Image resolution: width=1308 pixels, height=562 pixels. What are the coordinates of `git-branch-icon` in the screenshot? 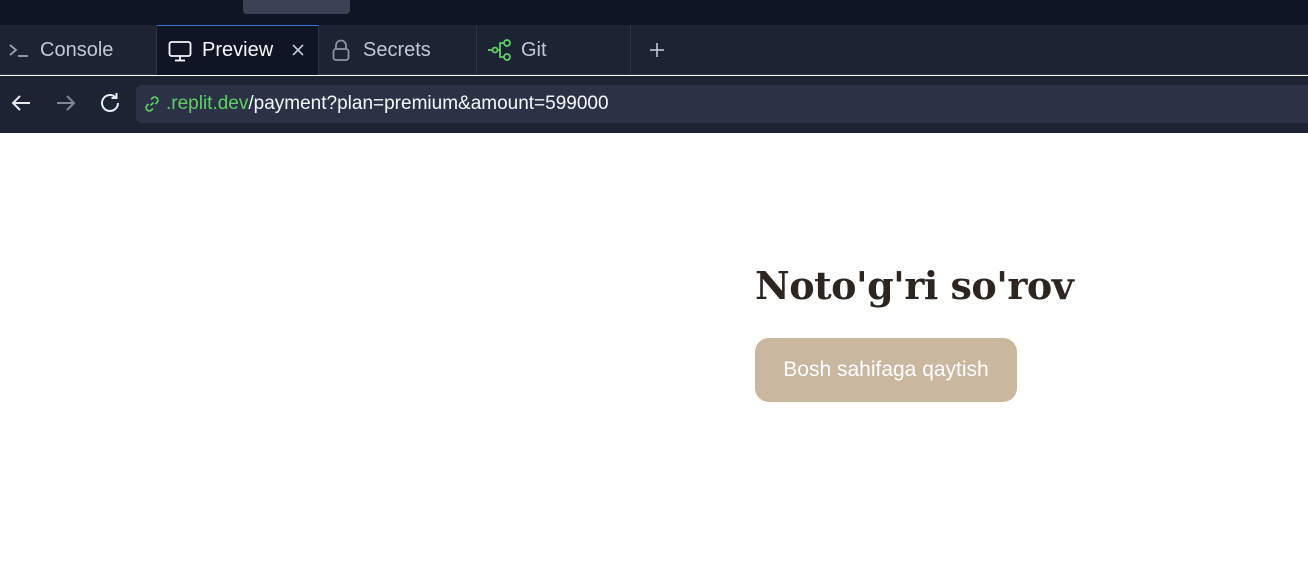 It's located at (500, 50).